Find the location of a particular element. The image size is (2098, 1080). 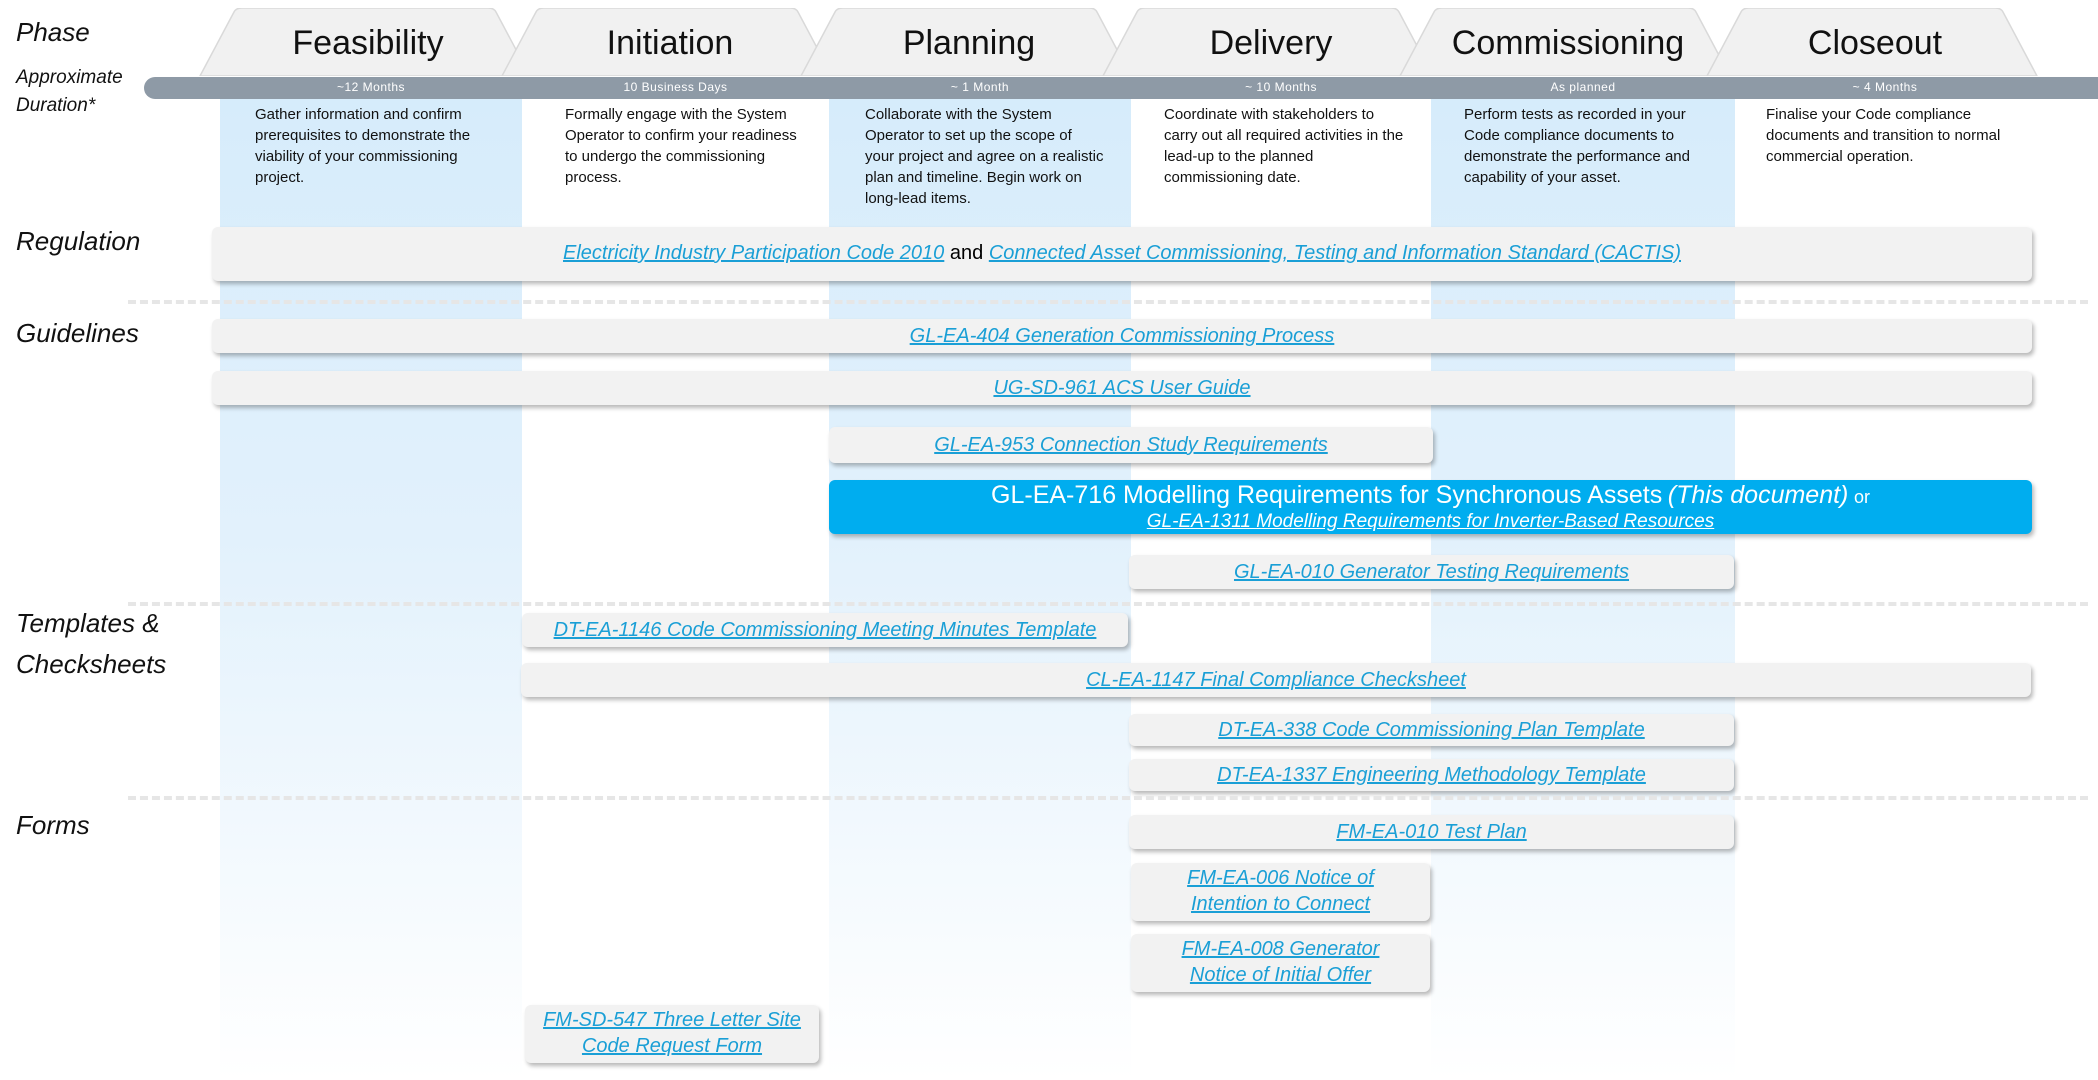

guideline-gl010-bar: GL-EA-010 Generator Testing Requirements is located at coordinates (1431, 572).